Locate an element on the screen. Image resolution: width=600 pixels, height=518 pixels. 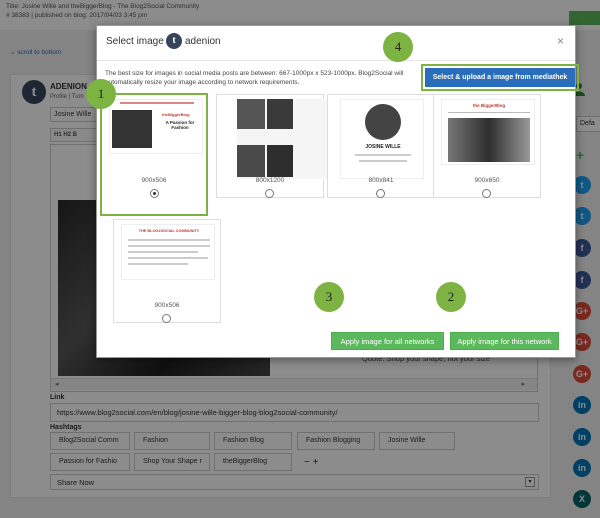
thumb-brand-text: the BiggerBlog is located at coordinates (489, 105).